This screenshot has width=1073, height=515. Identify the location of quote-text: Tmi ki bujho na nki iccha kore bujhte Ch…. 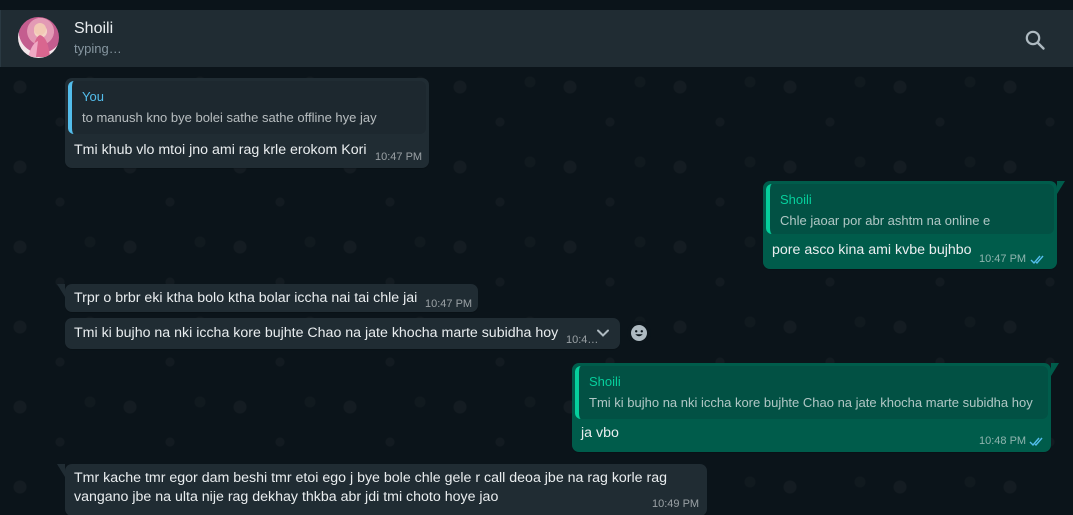
(811, 402).